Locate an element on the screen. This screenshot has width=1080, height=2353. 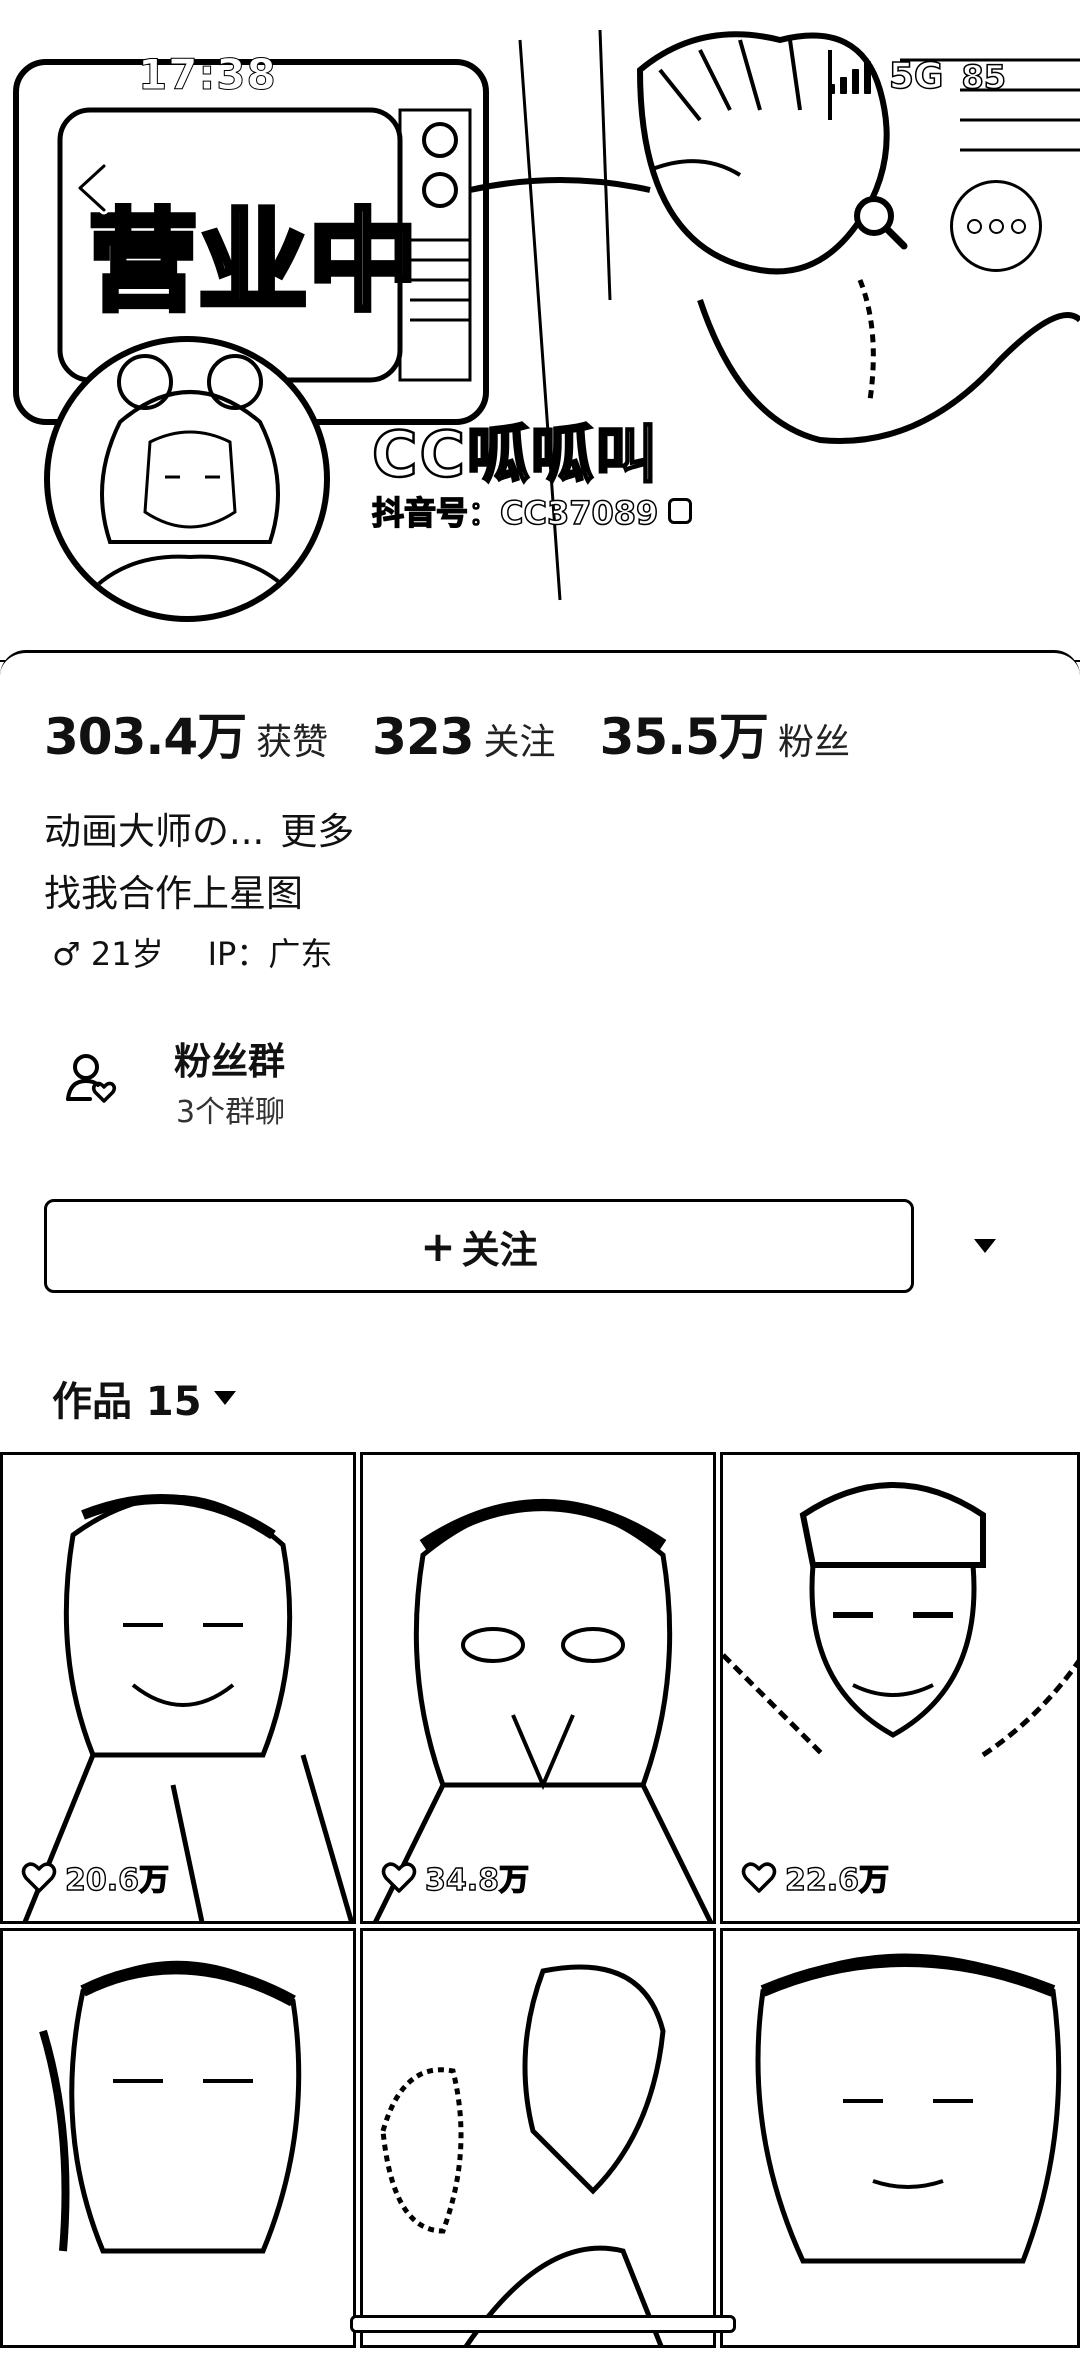
more-icon is located at coordinates (974, 226).